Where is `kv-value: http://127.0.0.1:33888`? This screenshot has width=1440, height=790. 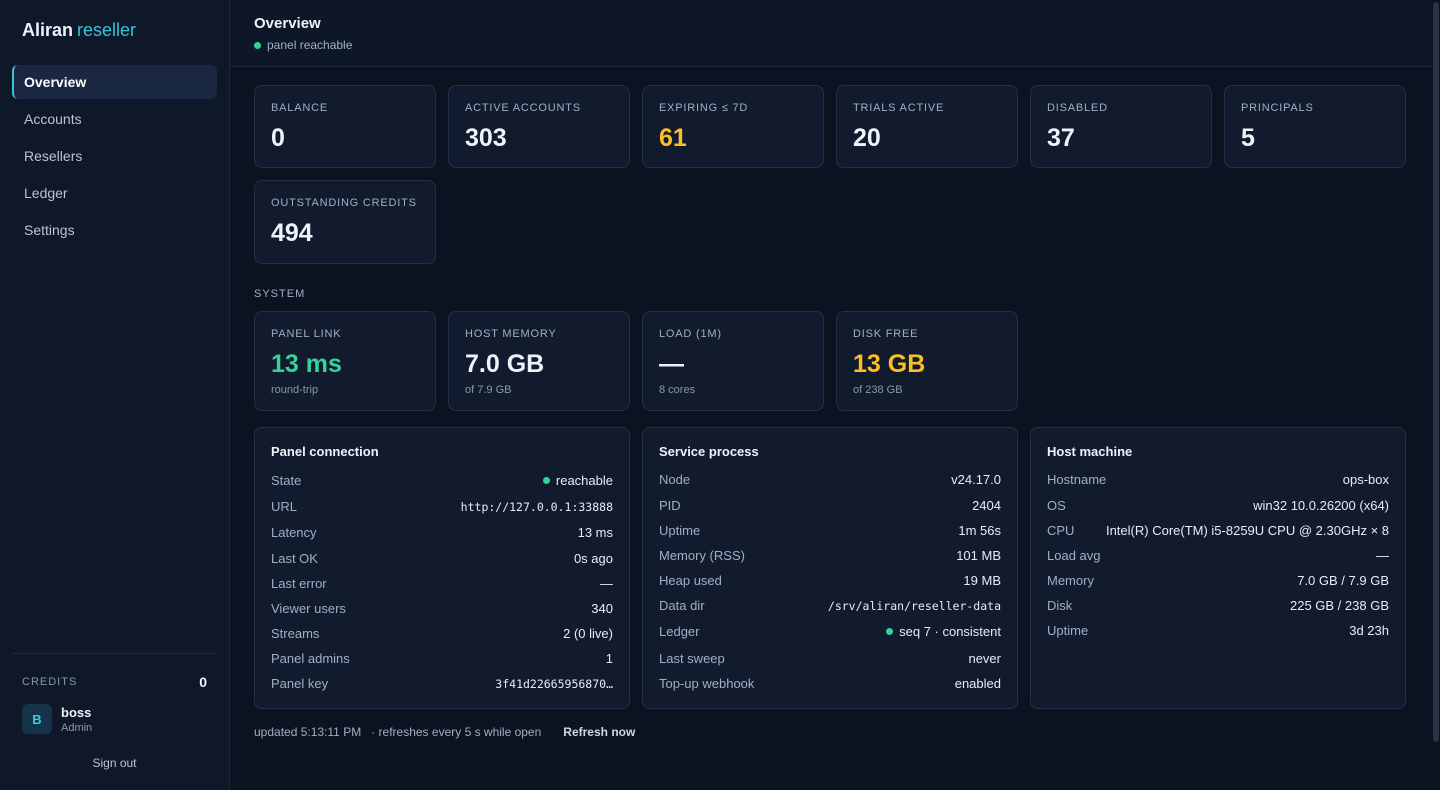 kv-value: http://127.0.0.1:33888 is located at coordinates (536, 506).